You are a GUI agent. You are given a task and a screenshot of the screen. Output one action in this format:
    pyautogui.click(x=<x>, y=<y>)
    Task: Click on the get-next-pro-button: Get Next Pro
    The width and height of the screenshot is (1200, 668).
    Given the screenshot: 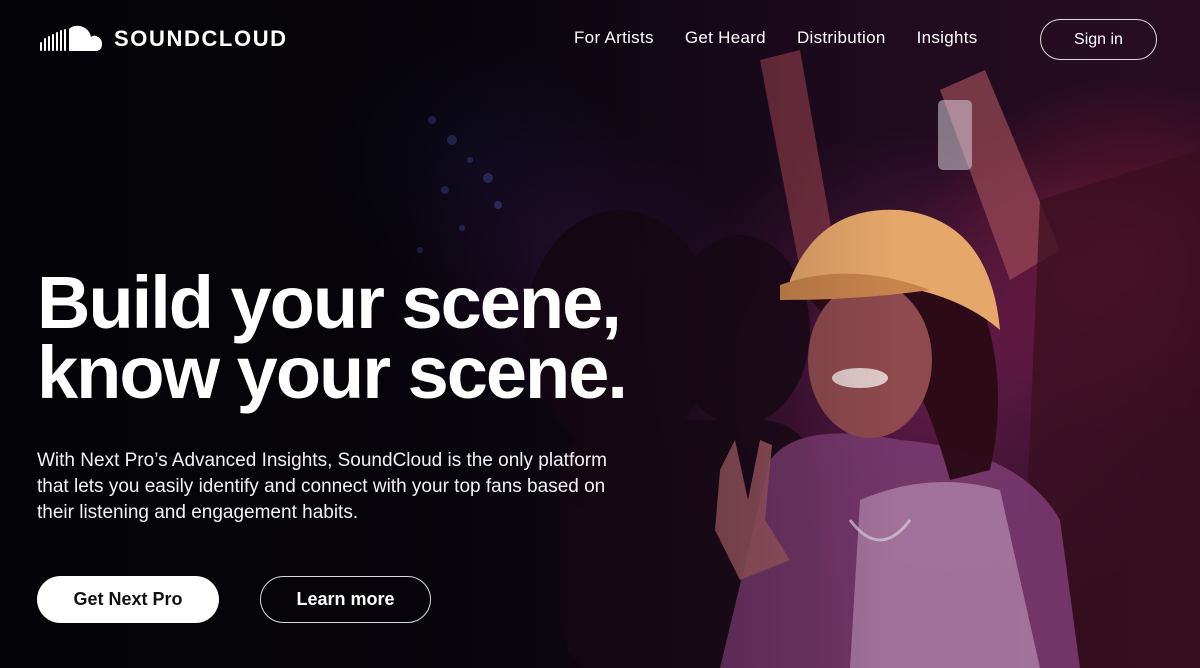 What is the action you would take?
    pyautogui.click(x=128, y=599)
    